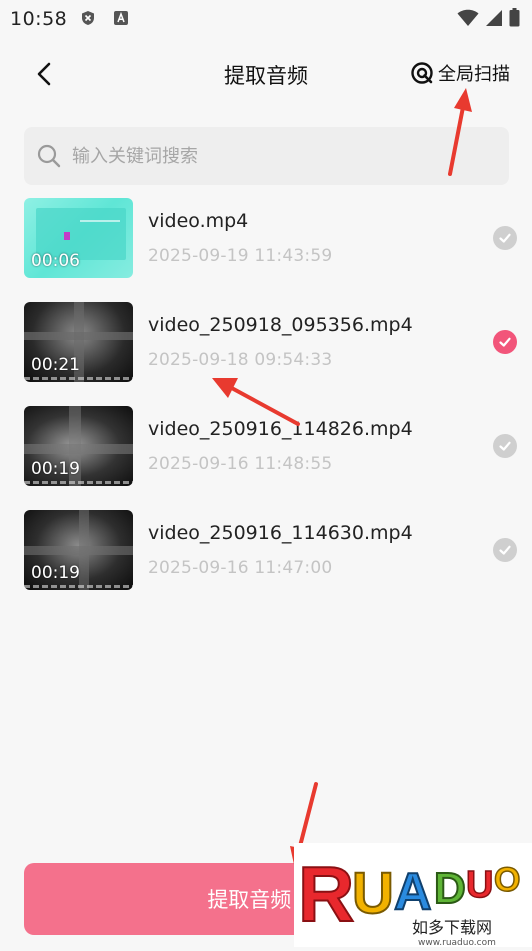  I want to click on wifi-icon, so click(468, 20).